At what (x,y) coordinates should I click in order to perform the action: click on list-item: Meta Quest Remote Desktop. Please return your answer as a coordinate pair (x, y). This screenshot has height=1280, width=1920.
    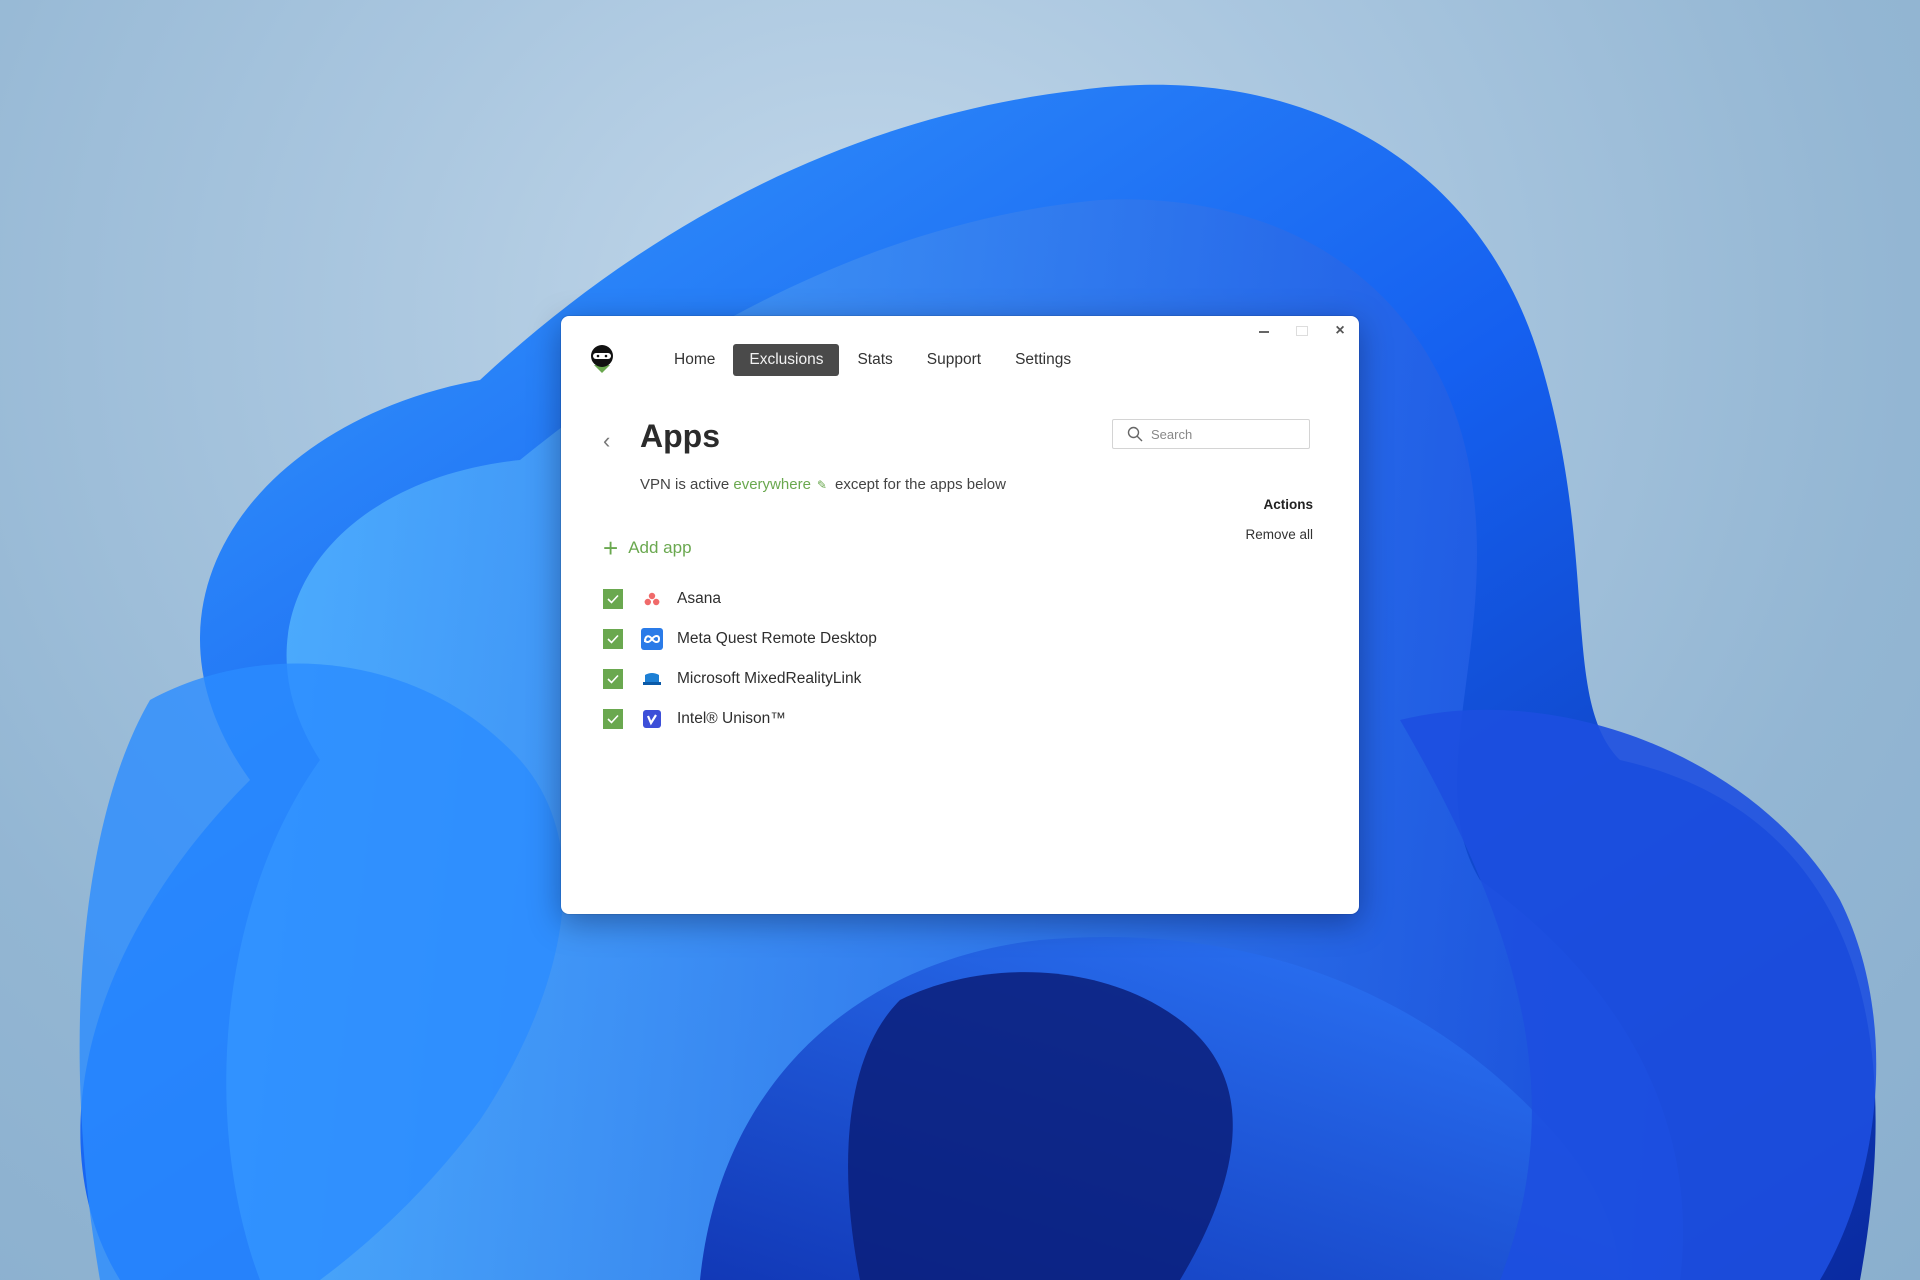
    Looking at the image, I should click on (740, 639).